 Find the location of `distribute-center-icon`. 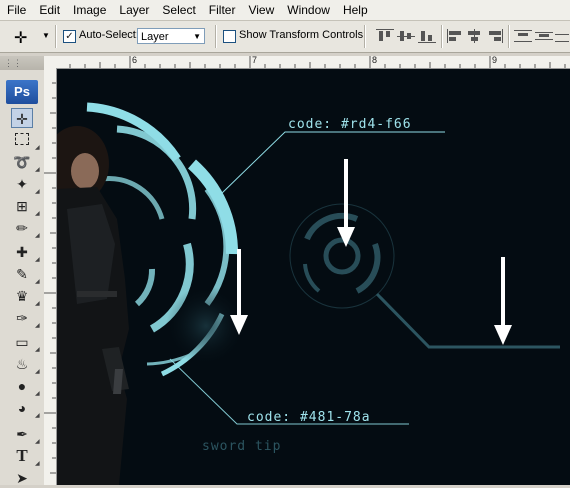

distribute-center-icon is located at coordinates (544, 36).